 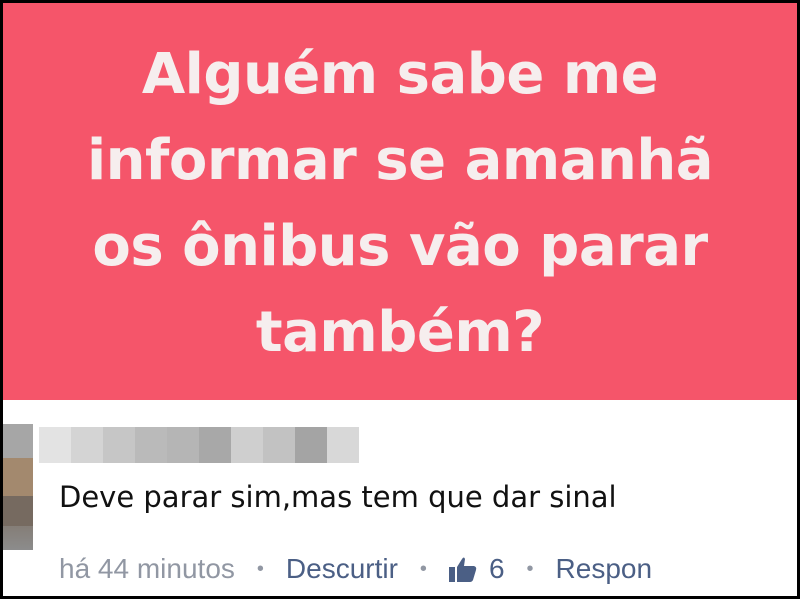 I want to click on like-count: 6, so click(x=497, y=569).